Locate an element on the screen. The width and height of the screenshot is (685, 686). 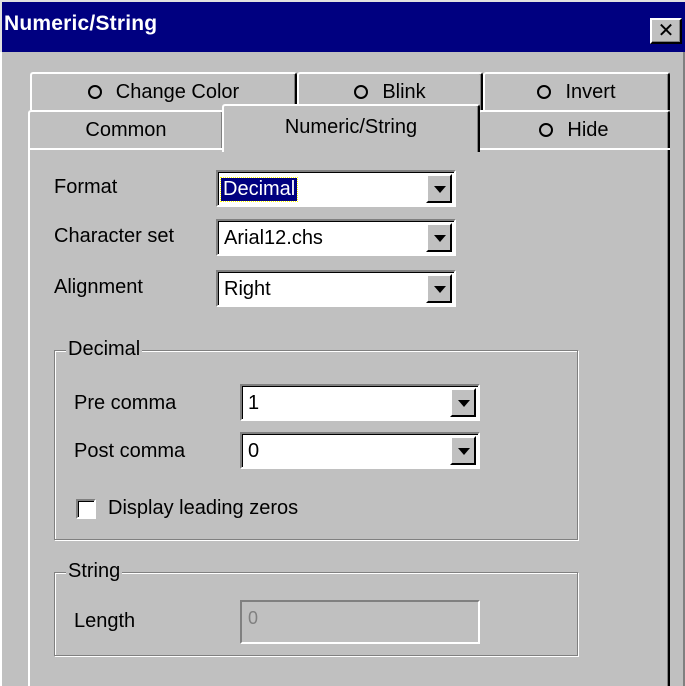
post-comma-value: 0 is located at coordinates (254, 451).